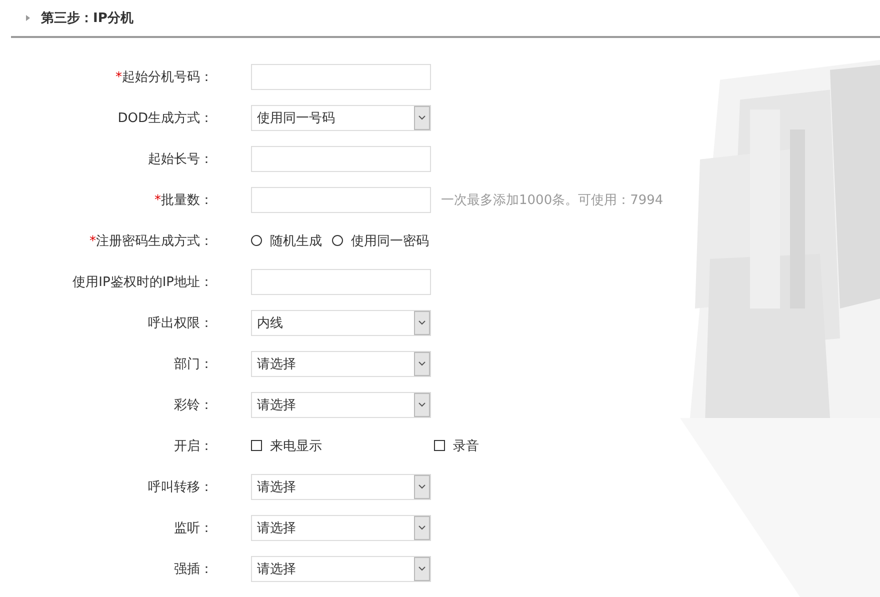  Describe the element at coordinates (150, 241) in the screenshot. I see `field-label: *注册密码生成方式：` at that location.